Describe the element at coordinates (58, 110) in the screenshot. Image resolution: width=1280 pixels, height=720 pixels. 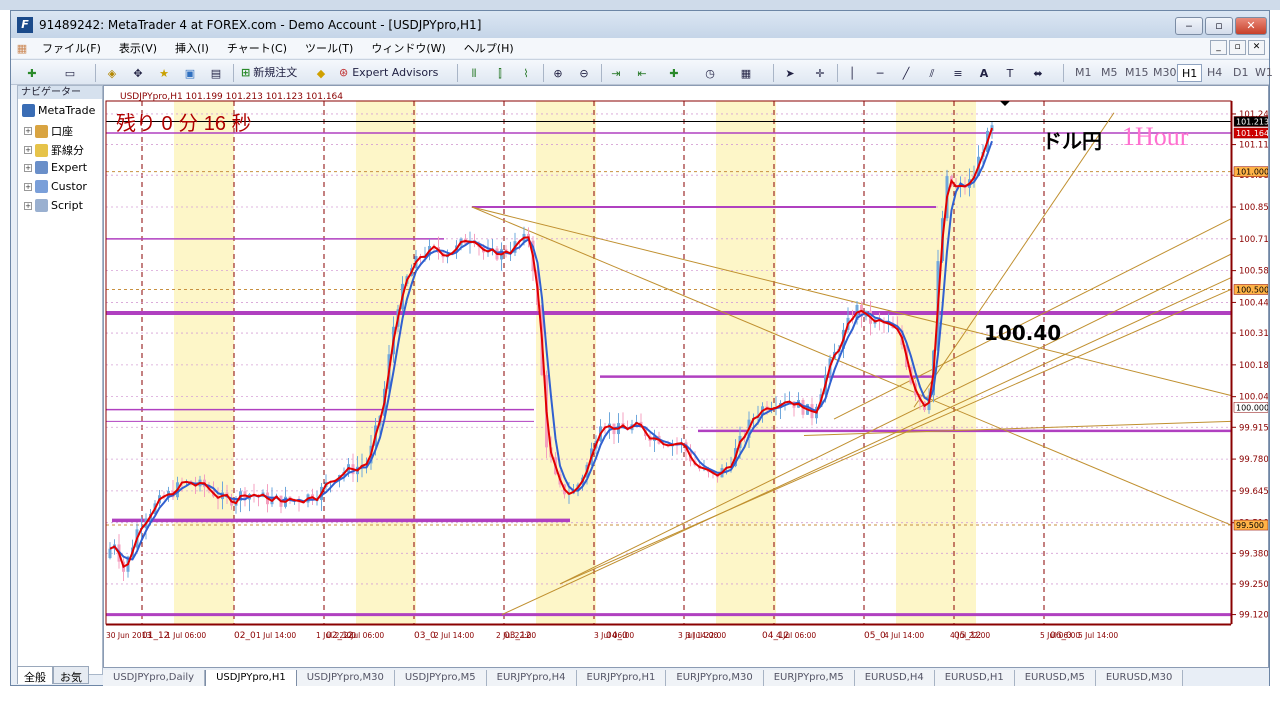
I see `nav-root: MetaTrade` at that location.